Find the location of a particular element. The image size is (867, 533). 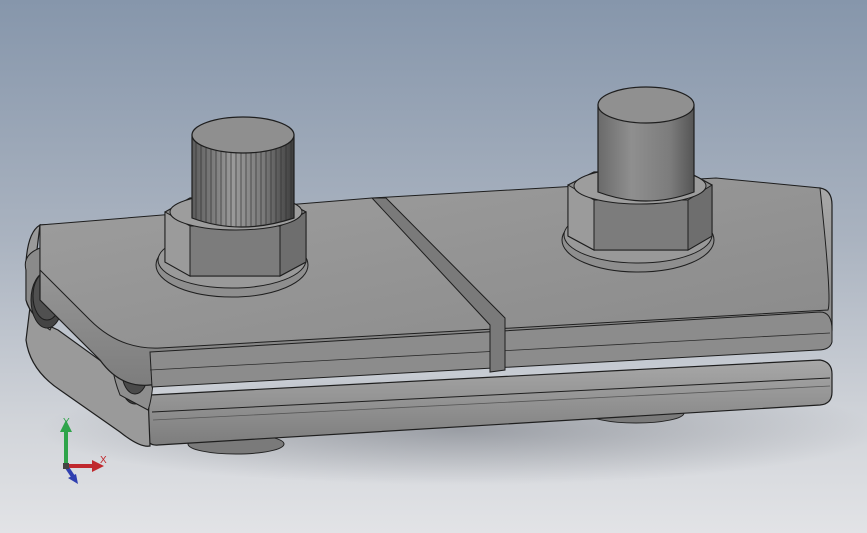

x-axis-label: X is located at coordinates (103, 460).